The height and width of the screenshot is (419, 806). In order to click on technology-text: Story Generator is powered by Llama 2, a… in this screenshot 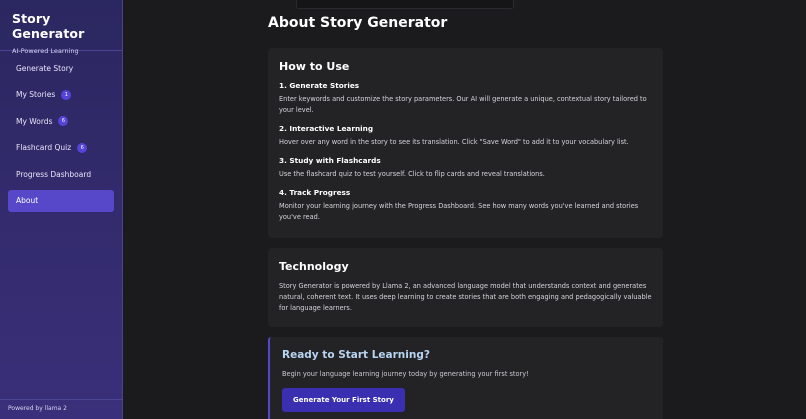, I will do `click(465, 297)`.